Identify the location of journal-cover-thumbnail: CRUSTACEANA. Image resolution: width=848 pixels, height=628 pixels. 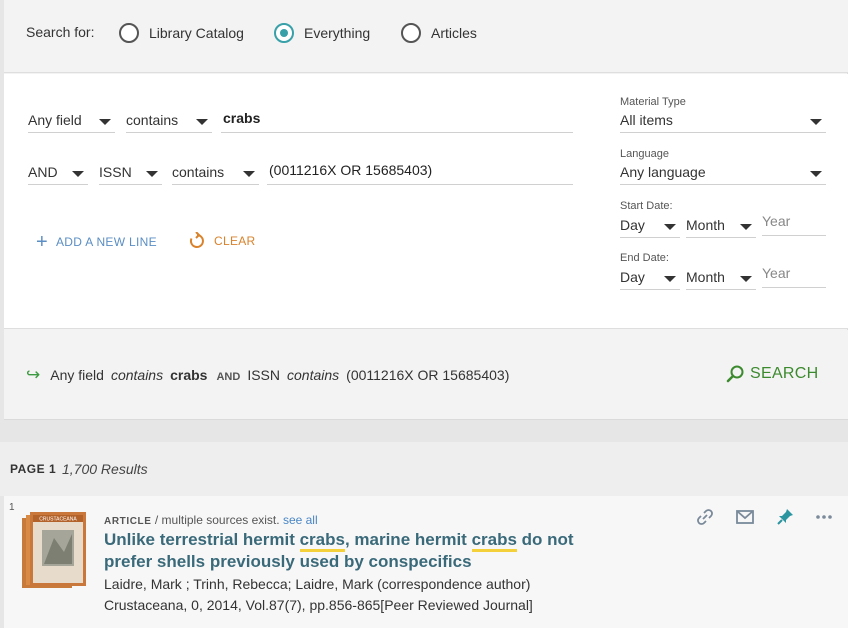
(55, 550).